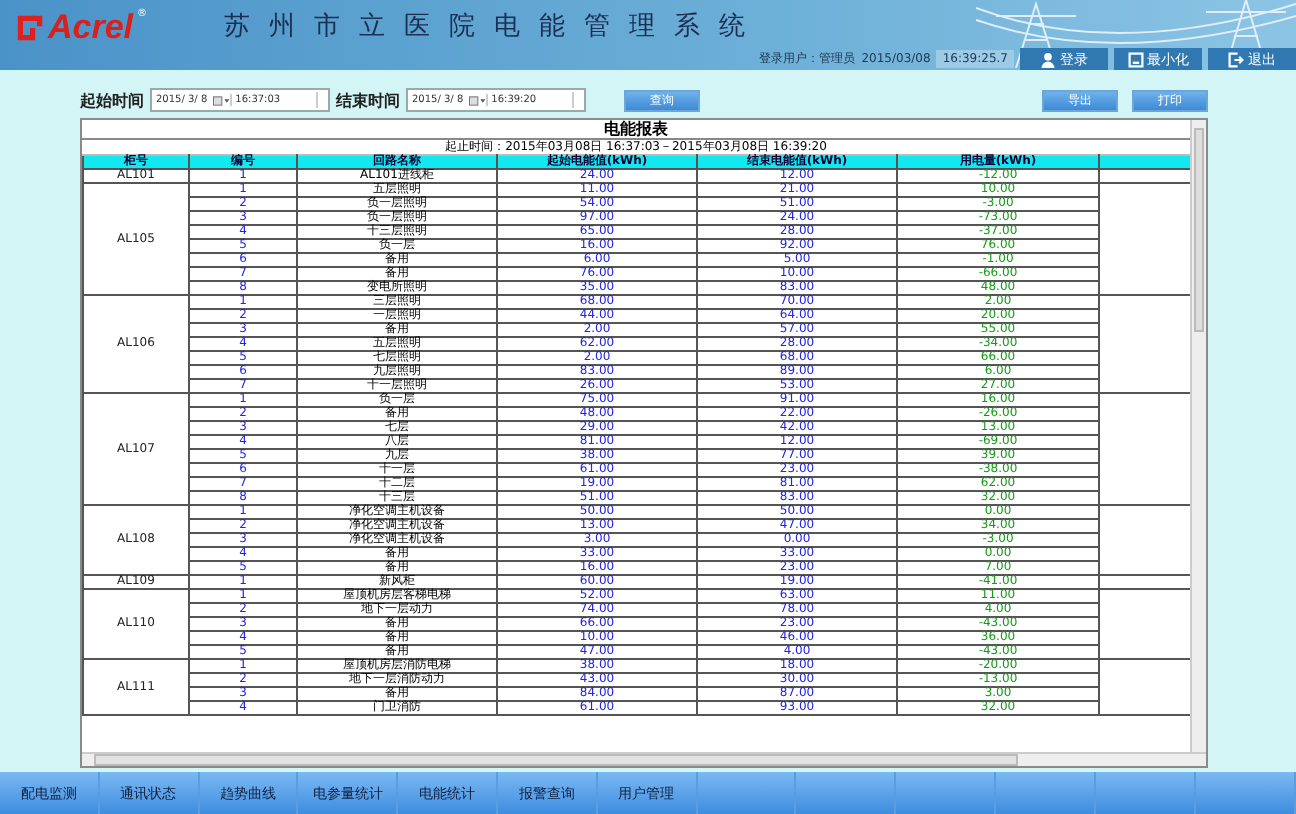 The width and height of the screenshot is (1296, 814). Describe the element at coordinates (1135, 59) in the screenshot. I see `minimize-icon` at that location.